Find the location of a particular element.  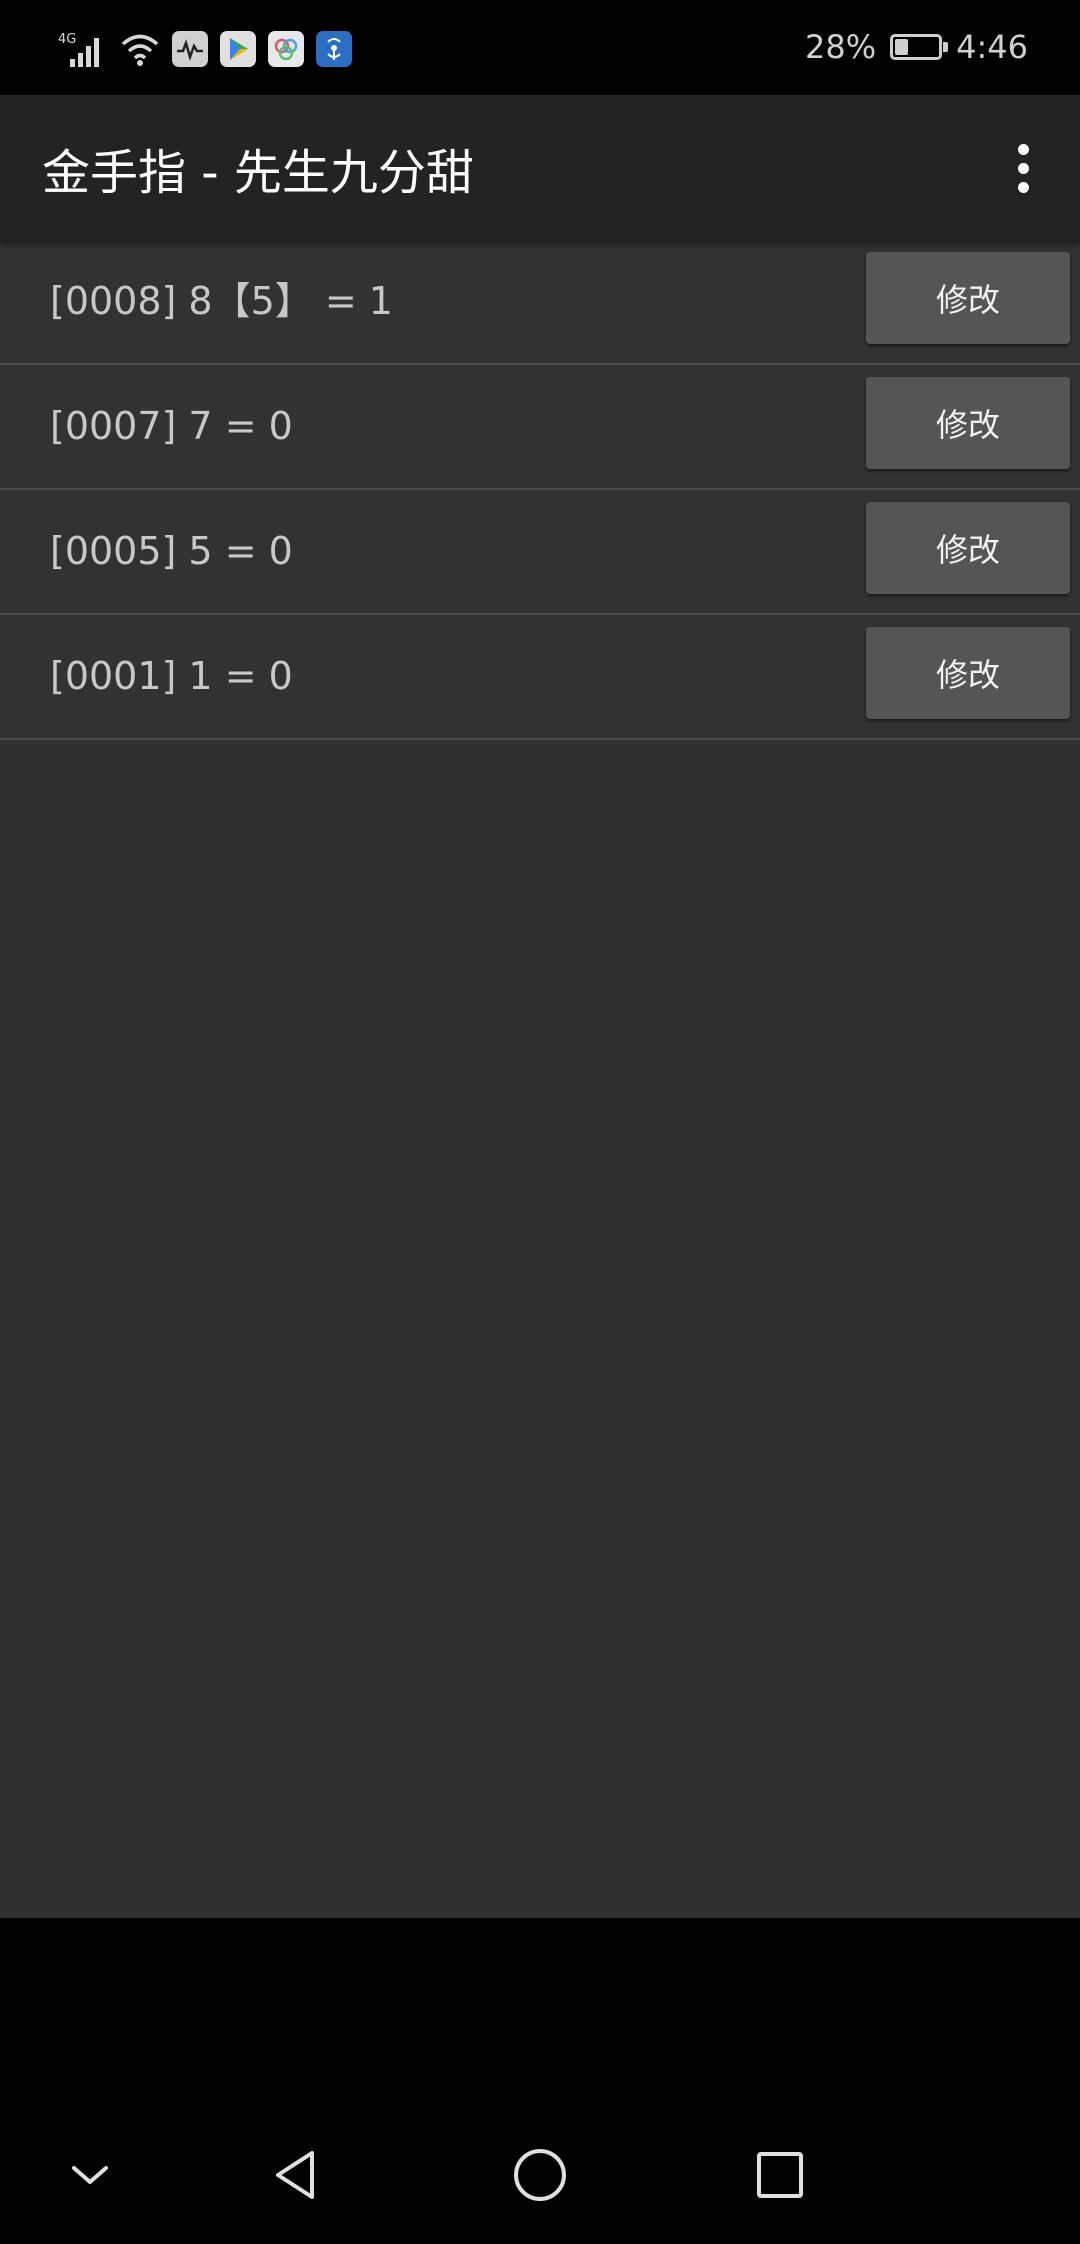

battery-icon is located at coordinates (919, 47).